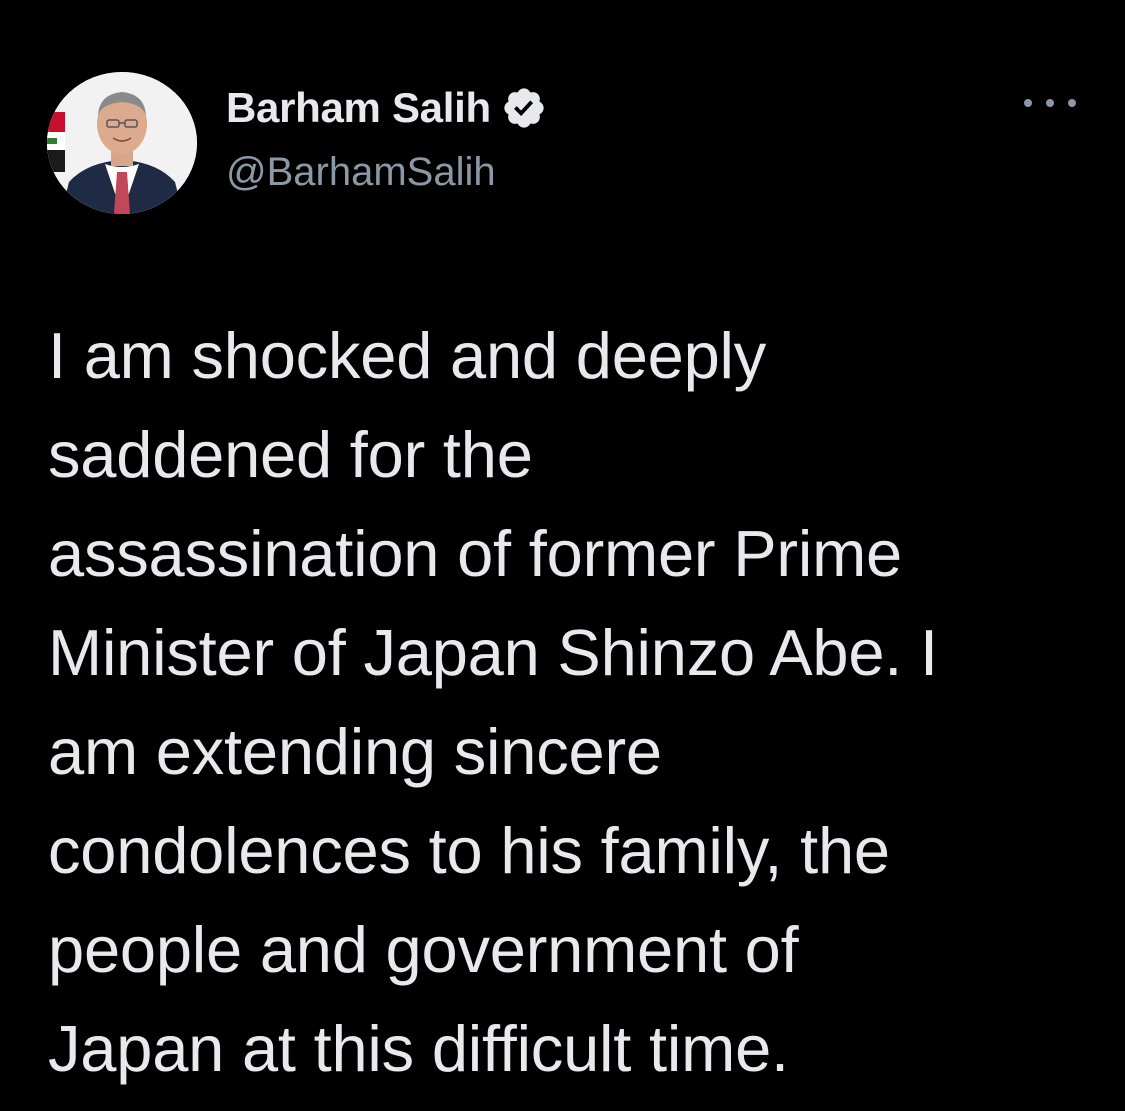  I want to click on username-handle: @BarhamSalih, so click(361, 172).